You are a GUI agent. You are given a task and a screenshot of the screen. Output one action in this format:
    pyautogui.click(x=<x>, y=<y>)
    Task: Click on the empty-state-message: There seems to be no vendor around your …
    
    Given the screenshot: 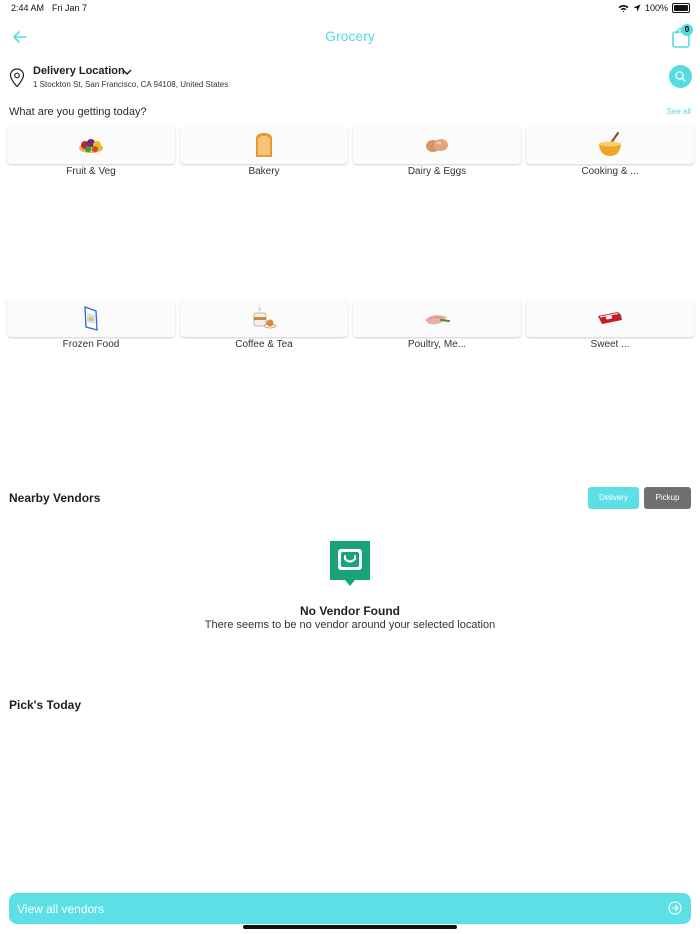 What is the action you would take?
    pyautogui.click(x=350, y=625)
    